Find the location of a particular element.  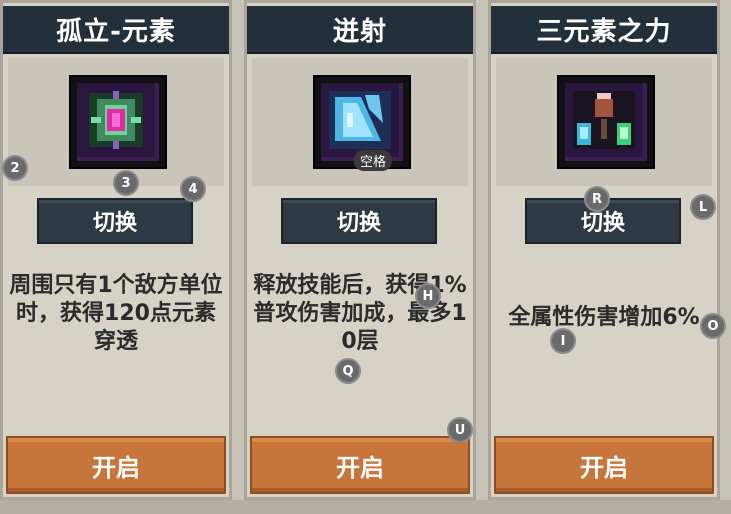

card-title: 孤立-元素 is located at coordinates (116, 30).